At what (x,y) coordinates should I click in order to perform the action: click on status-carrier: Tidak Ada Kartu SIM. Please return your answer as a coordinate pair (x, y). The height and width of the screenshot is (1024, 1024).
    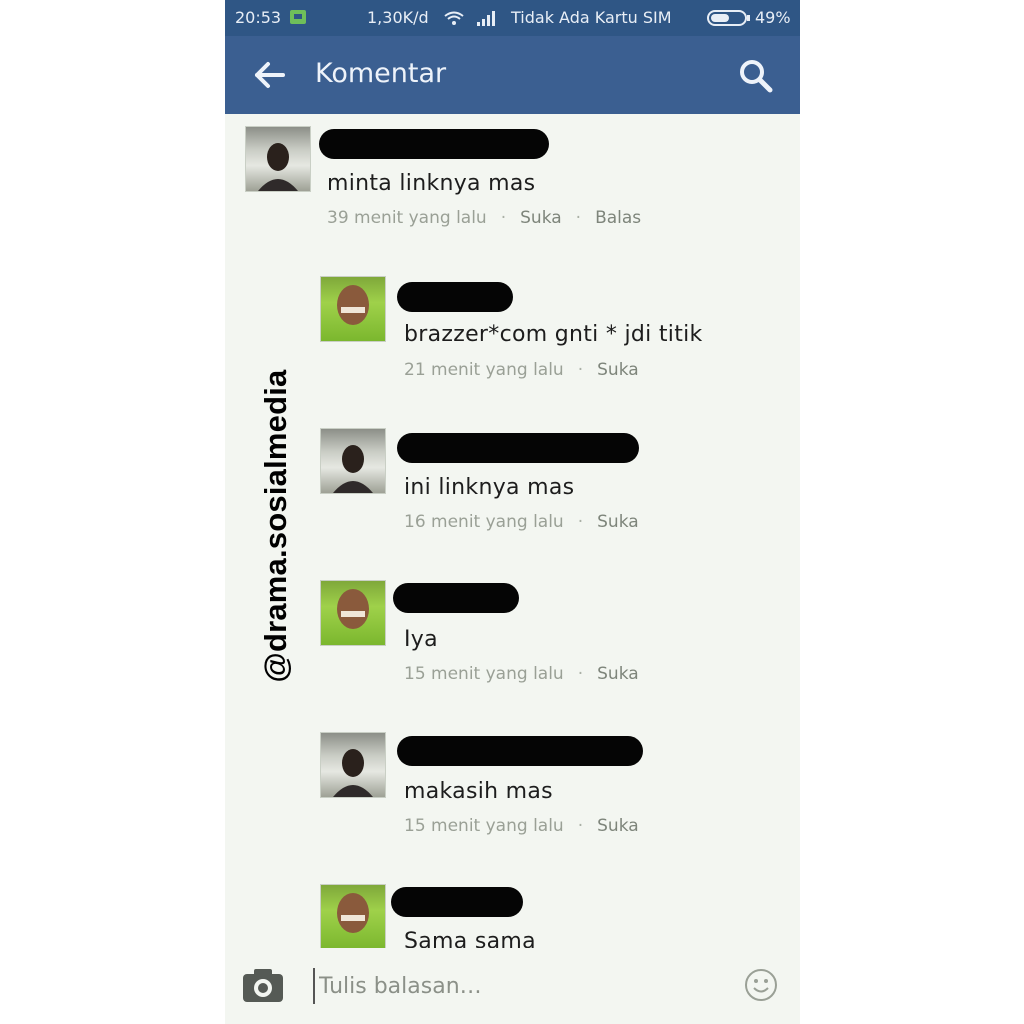
    Looking at the image, I should click on (591, 17).